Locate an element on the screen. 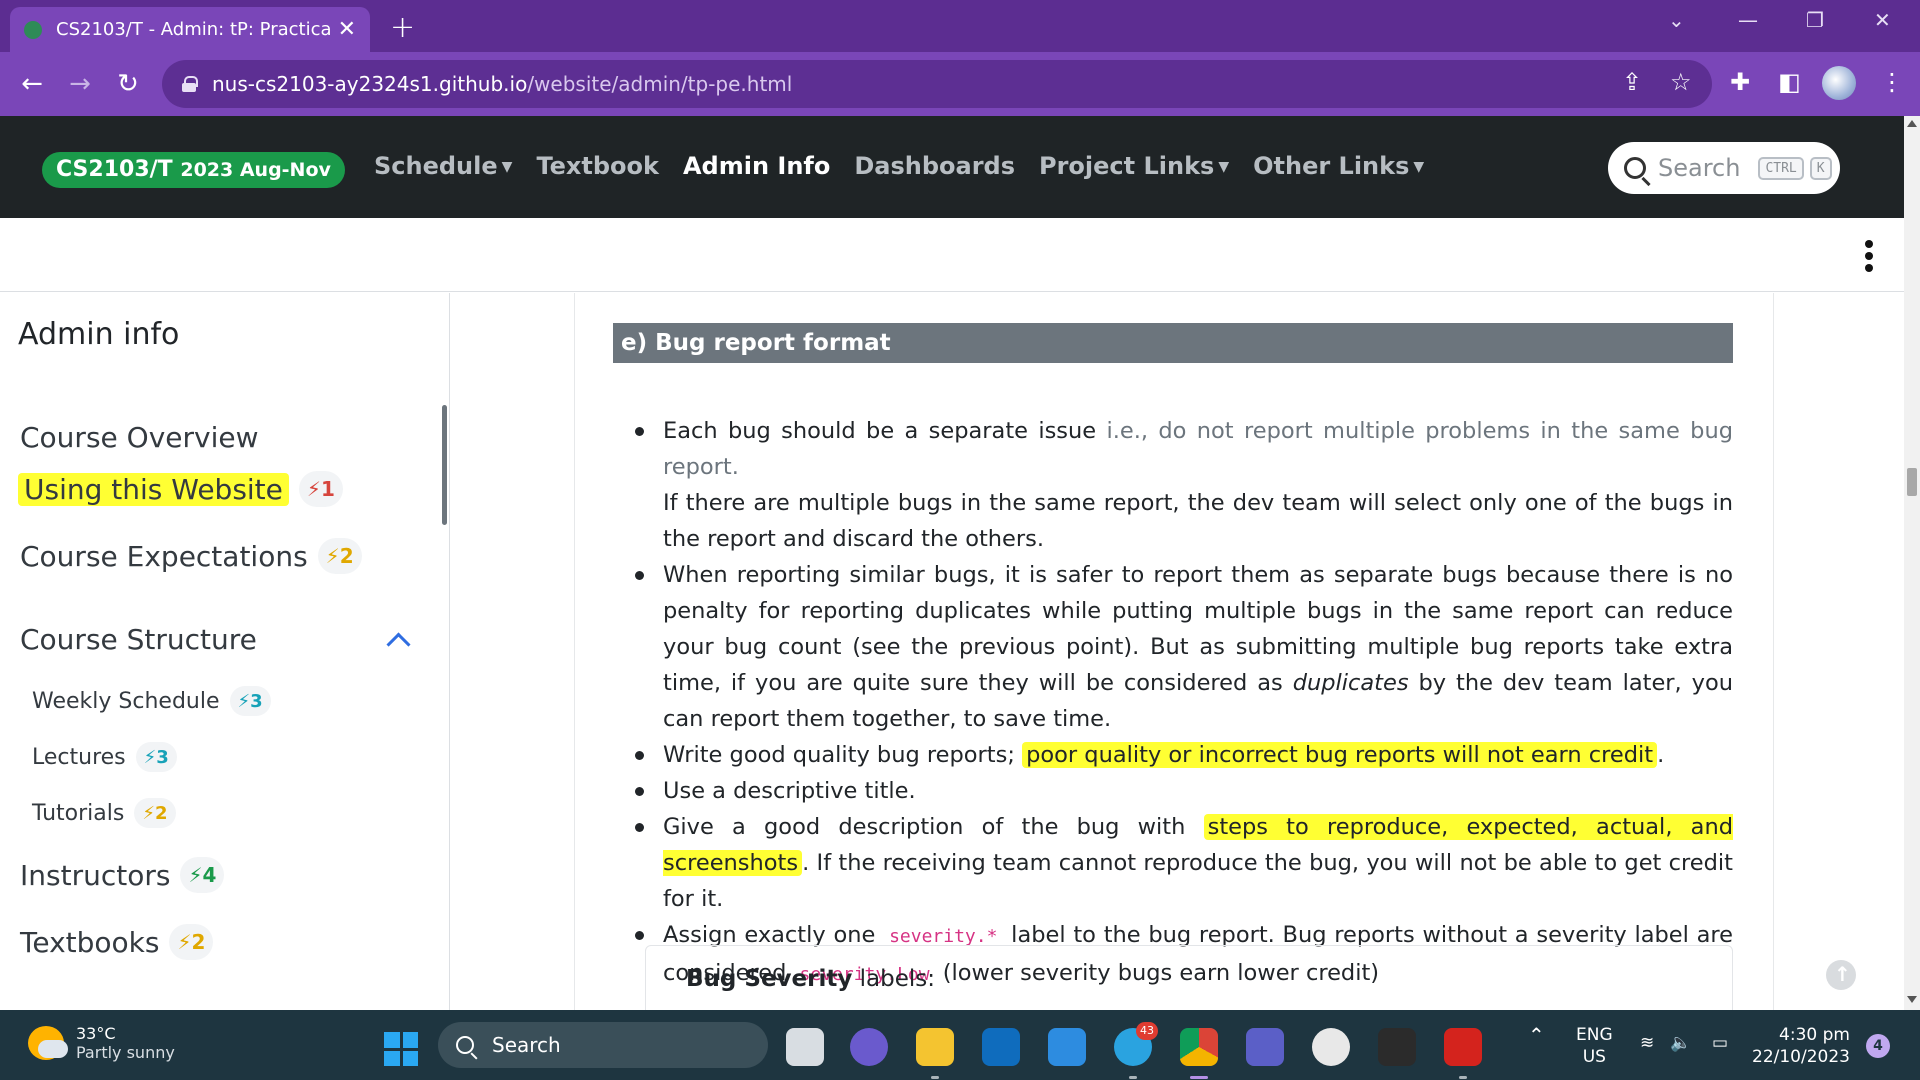  chat-icon is located at coordinates (869, 1047).